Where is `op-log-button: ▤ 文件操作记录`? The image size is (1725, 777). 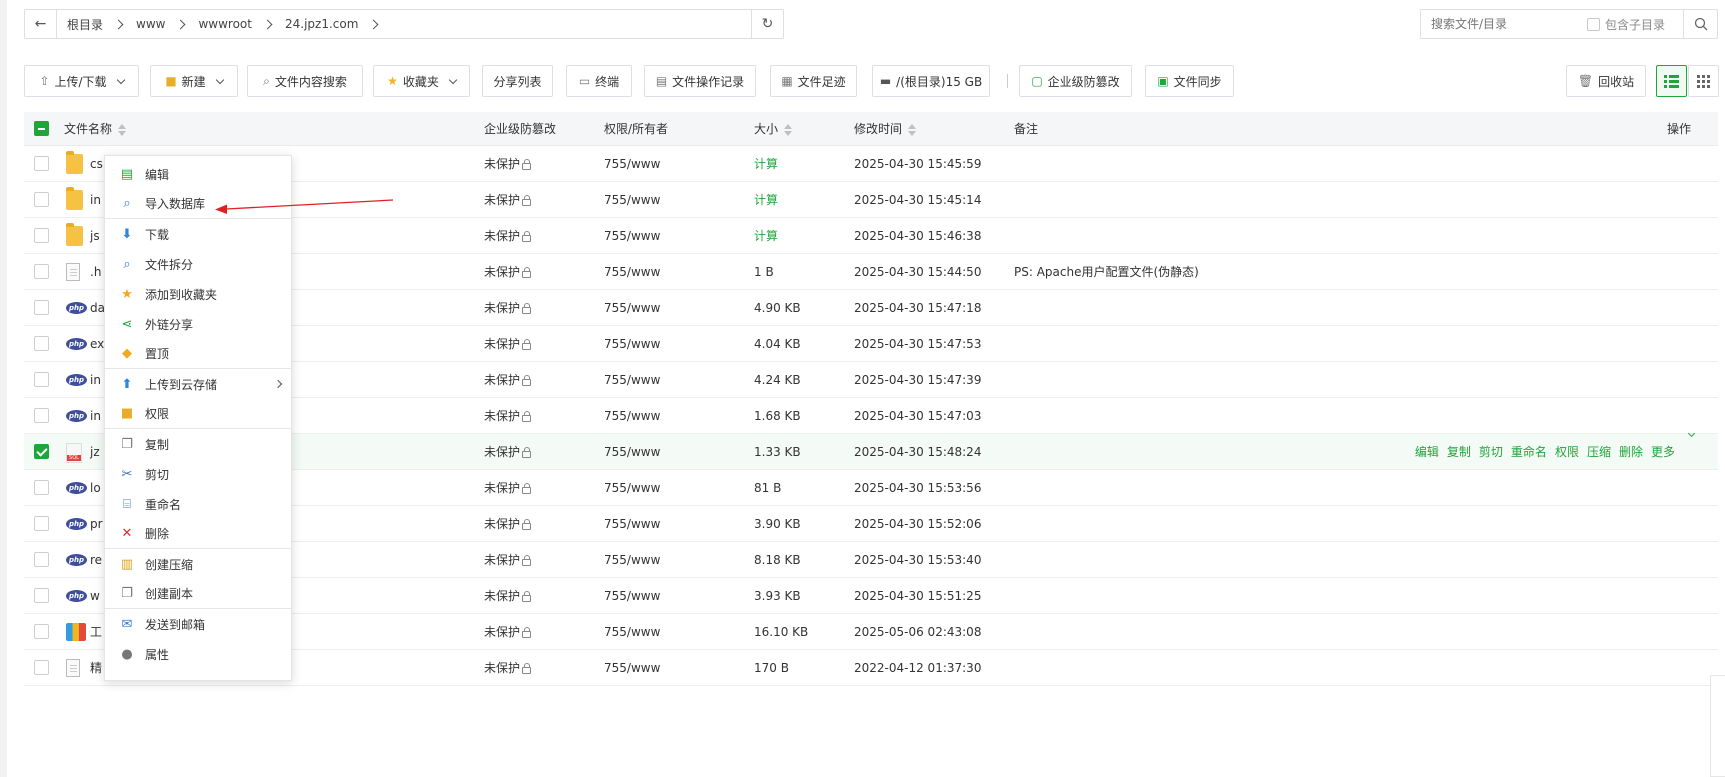
op-log-button: ▤ 文件操作记录 is located at coordinates (700, 81).